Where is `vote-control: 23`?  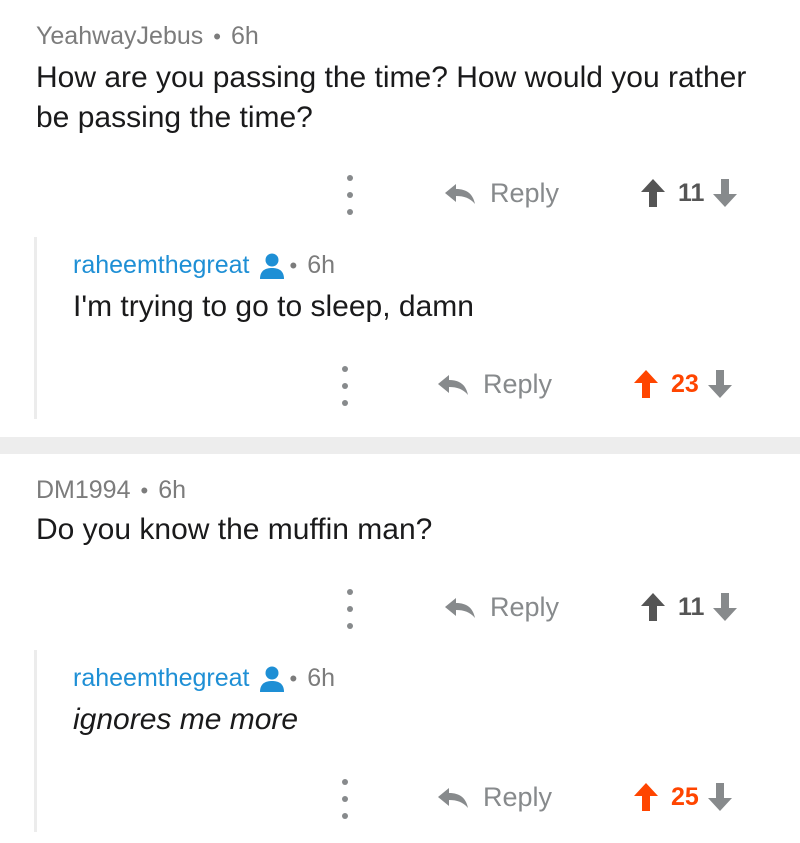 vote-control: 23 is located at coordinates (683, 384).